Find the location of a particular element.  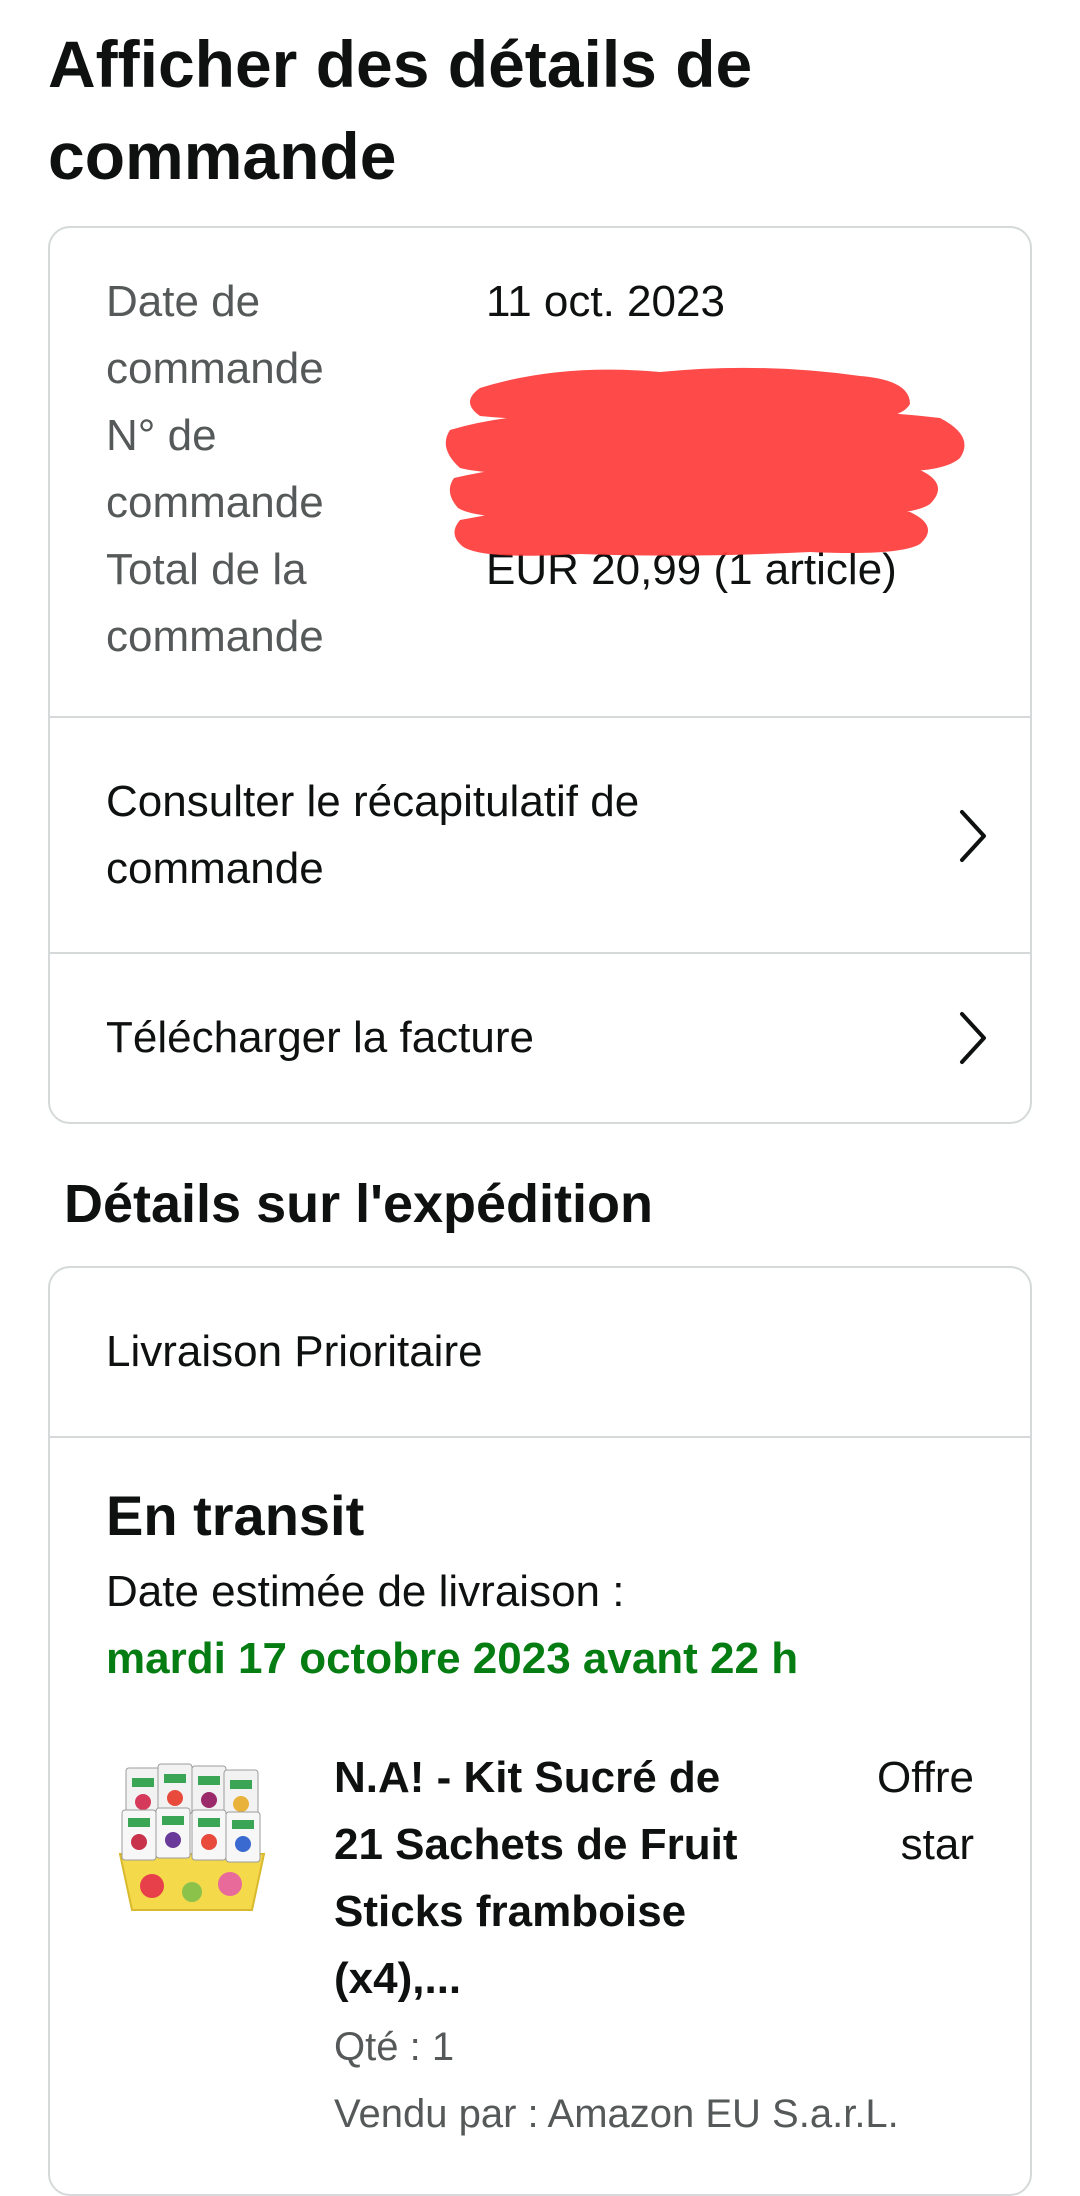

order-date-value: 11 oct. 2023 is located at coordinates (605, 301).